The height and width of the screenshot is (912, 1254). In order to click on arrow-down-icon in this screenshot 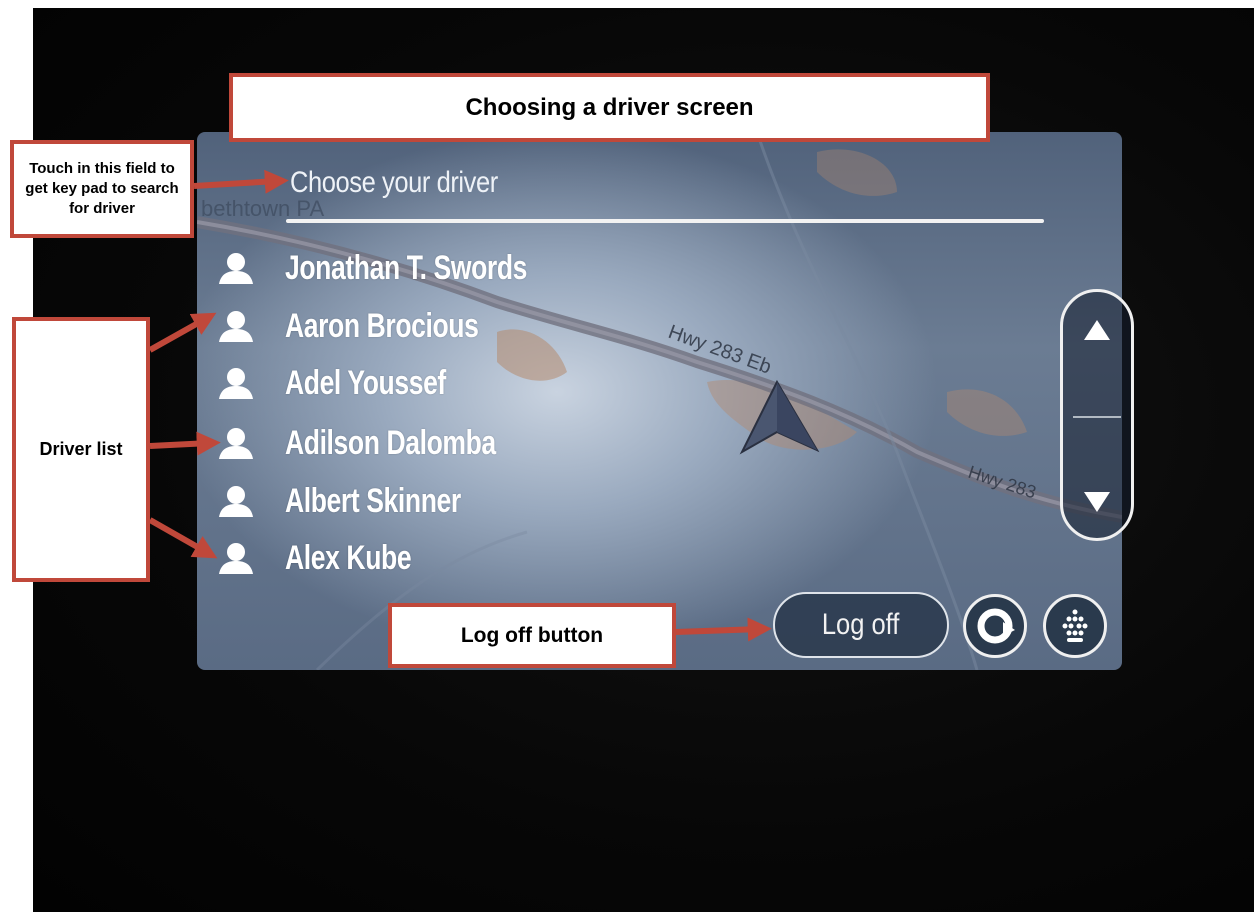, I will do `click(1097, 502)`.